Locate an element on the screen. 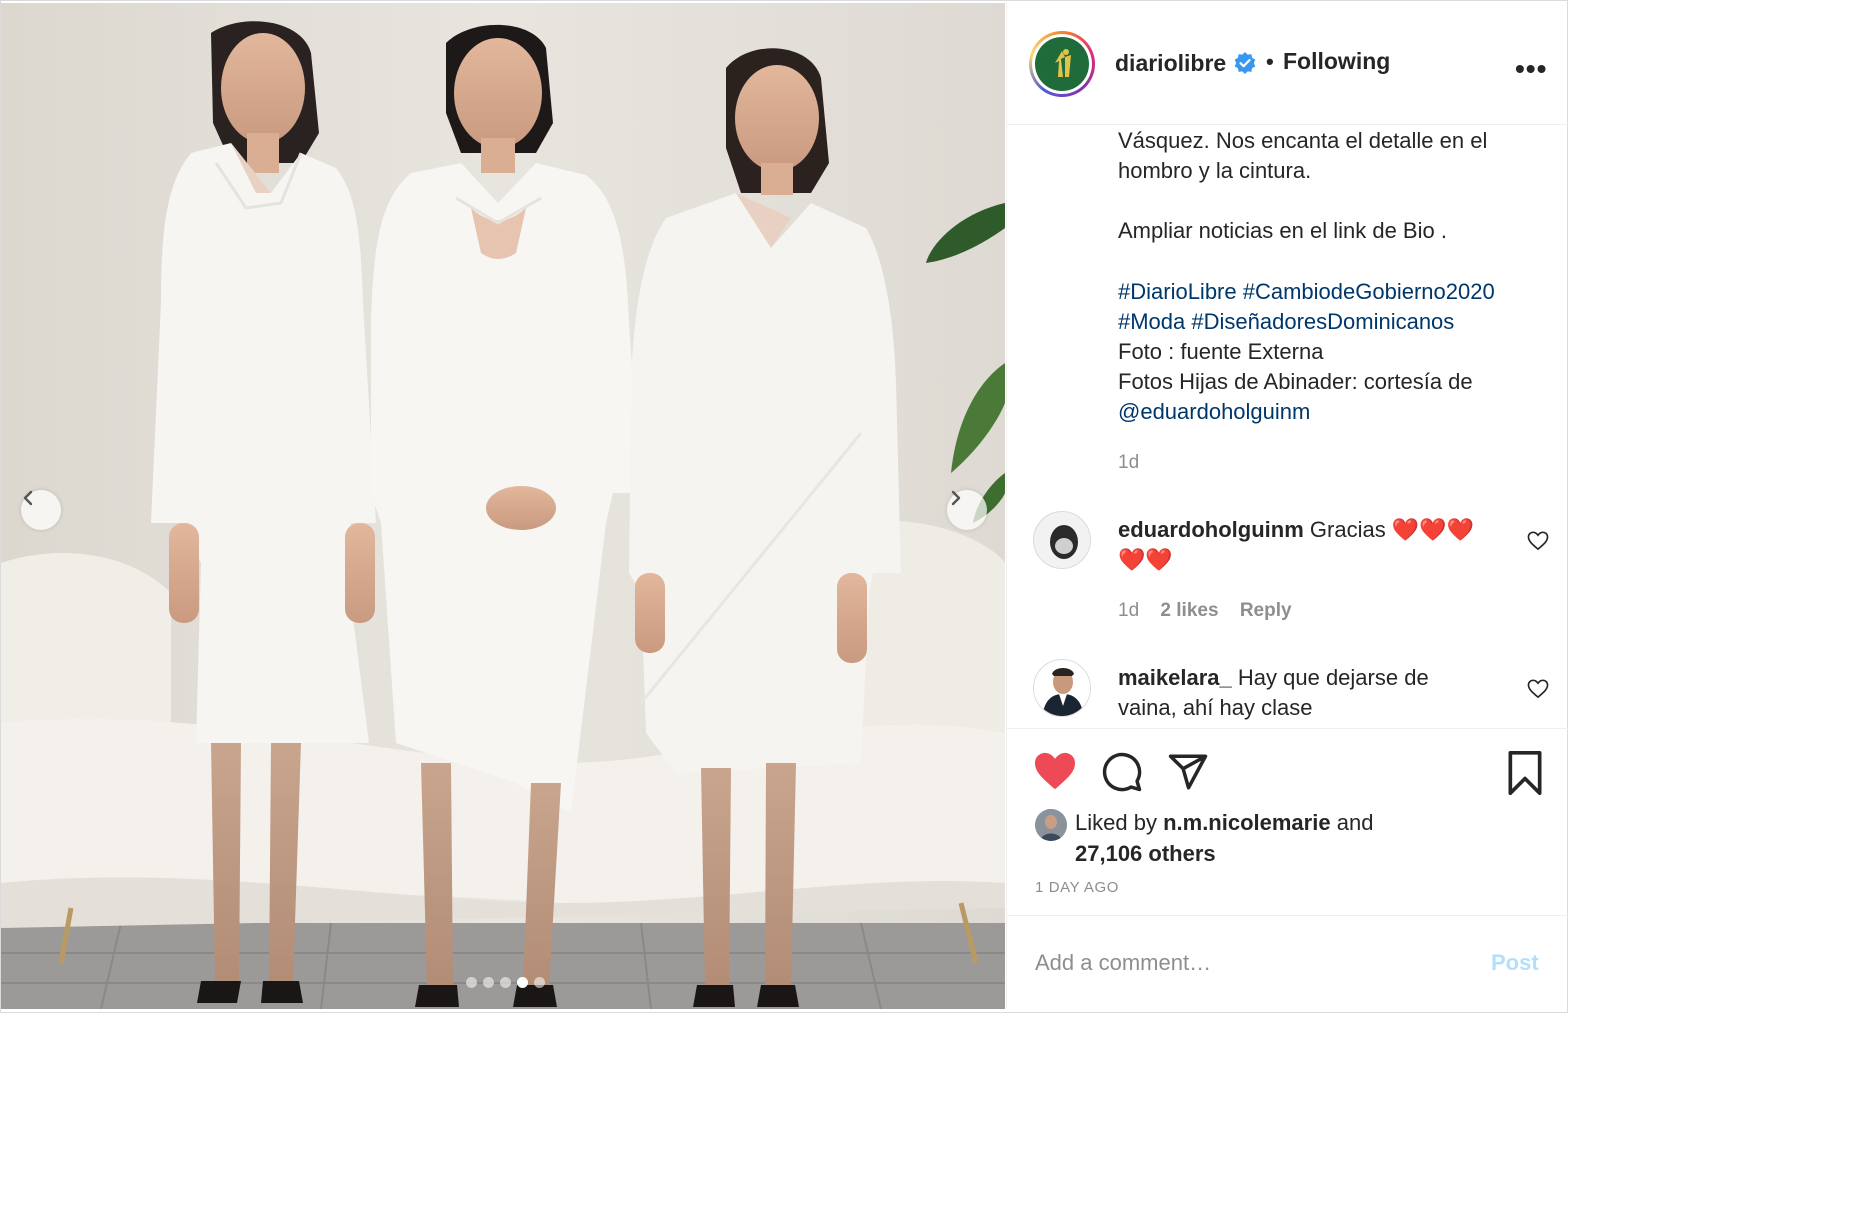 The width and height of the screenshot is (1868, 1208). comment-likes: 2 likes is located at coordinates (1189, 610).